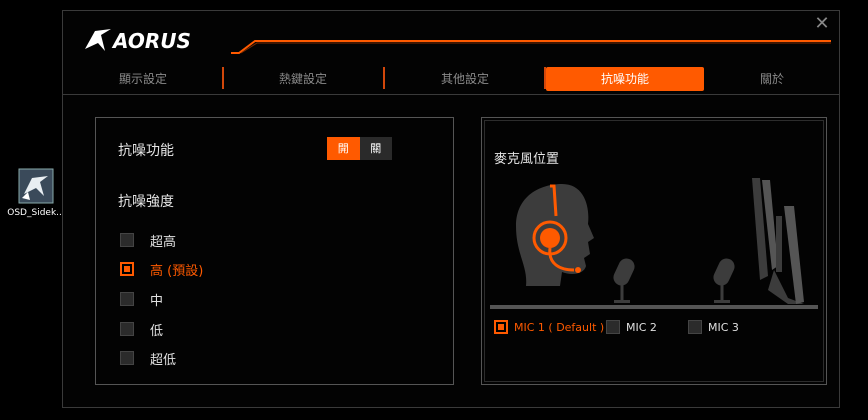 This screenshot has width=868, height=420. Describe the element at coordinates (163, 360) in the screenshot. I see `option-label: 超低` at that location.